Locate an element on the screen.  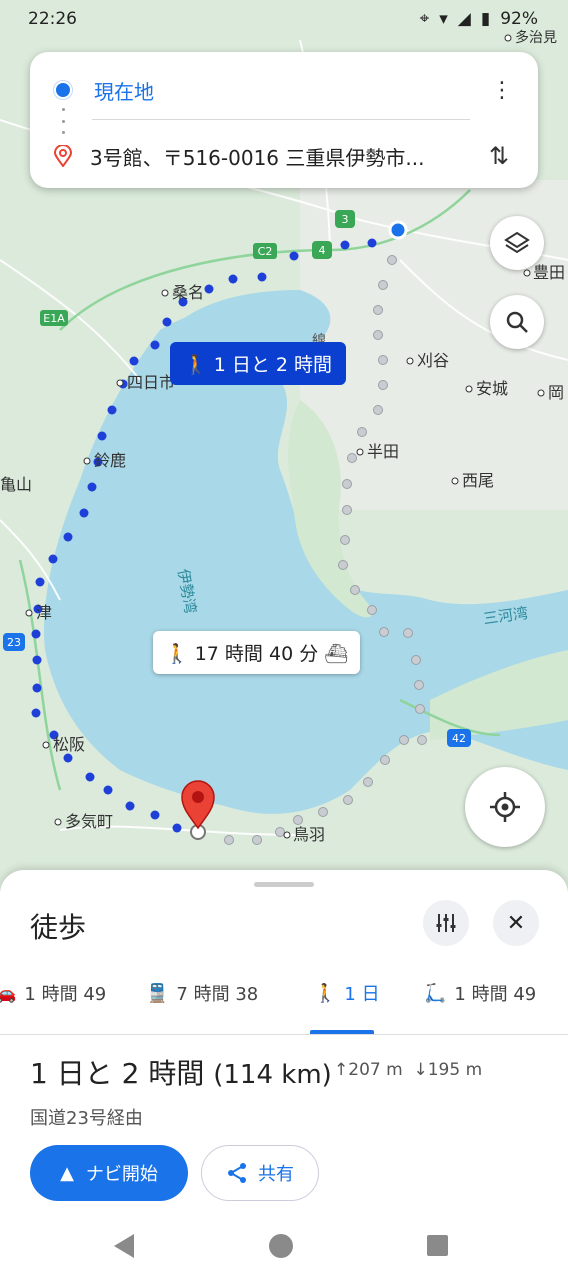
place-matsusaka: 松阪 is located at coordinates (69, 744).